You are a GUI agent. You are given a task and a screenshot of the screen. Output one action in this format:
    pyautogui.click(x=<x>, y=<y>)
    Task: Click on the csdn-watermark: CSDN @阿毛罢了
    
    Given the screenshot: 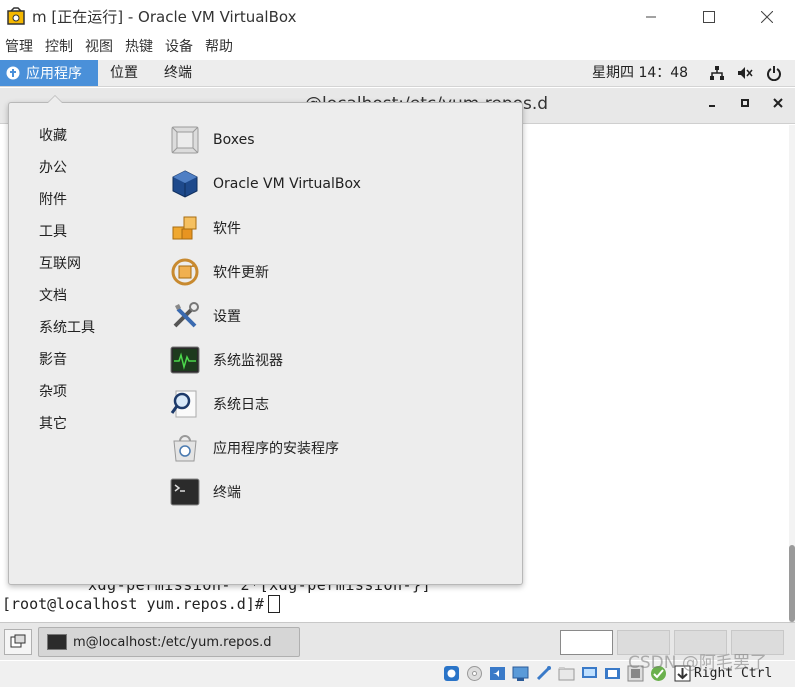 What is the action you would take?
    pyautogui.click(x=697, y=663)
    